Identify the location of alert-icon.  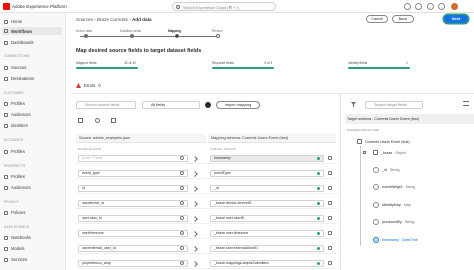
(78, 85).